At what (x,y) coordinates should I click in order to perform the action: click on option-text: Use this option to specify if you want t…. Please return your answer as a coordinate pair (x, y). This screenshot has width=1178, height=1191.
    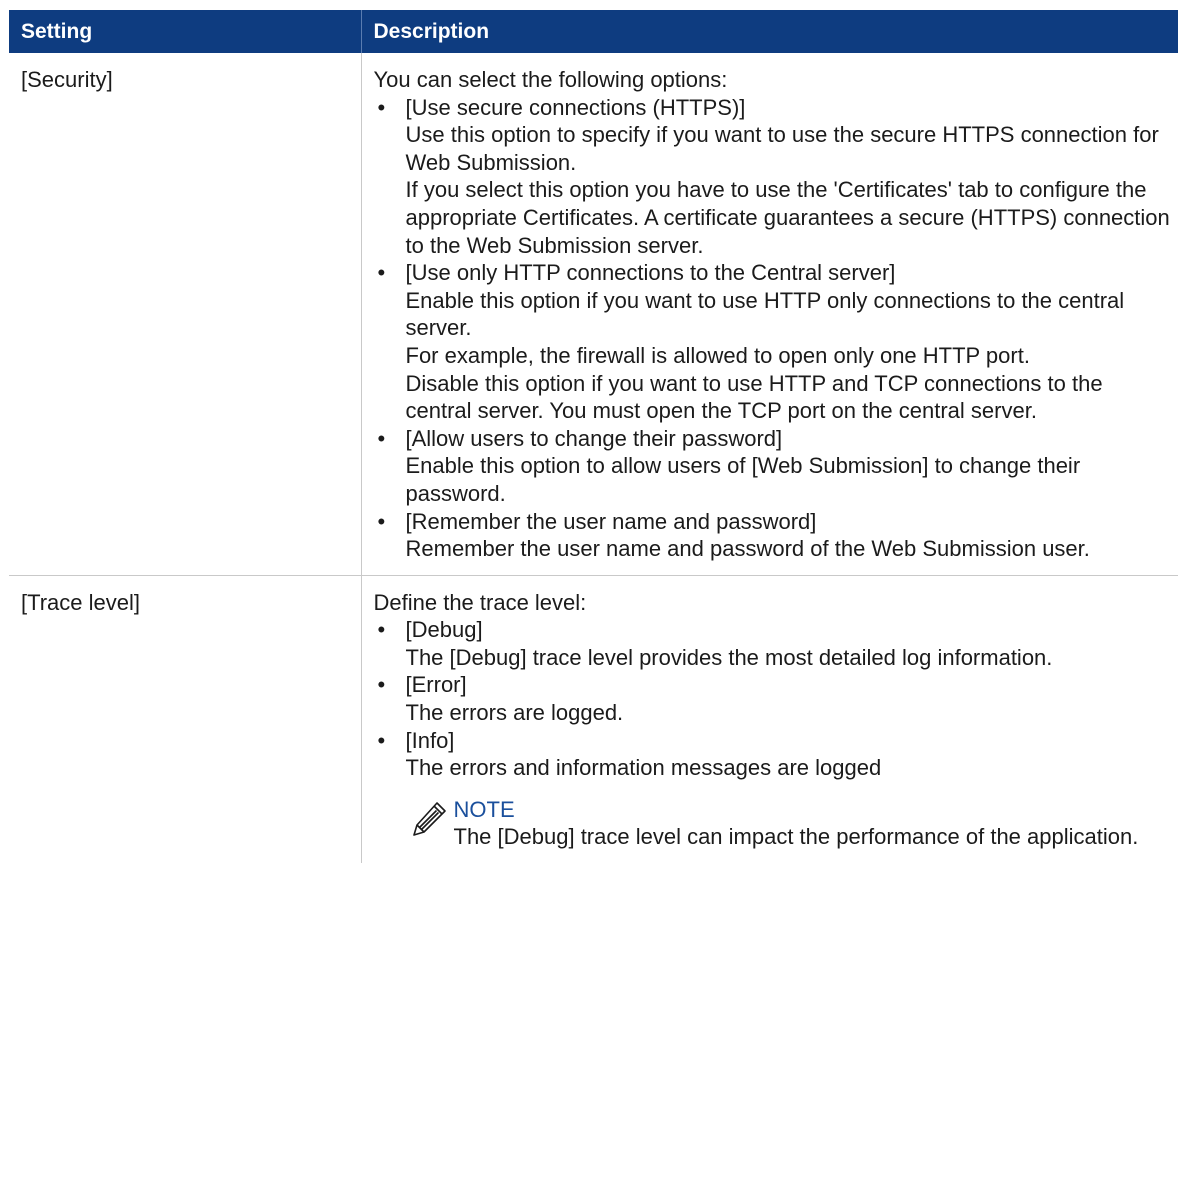
    Looking at the image, I should click on (782, 148).